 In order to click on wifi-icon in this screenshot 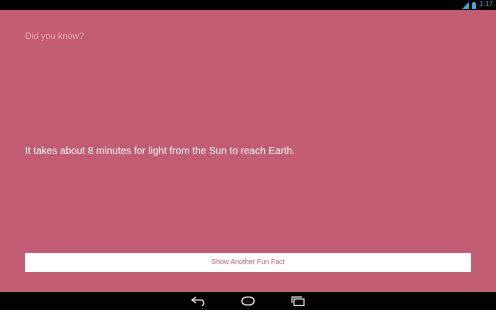, I will do `click(466, 5)`.